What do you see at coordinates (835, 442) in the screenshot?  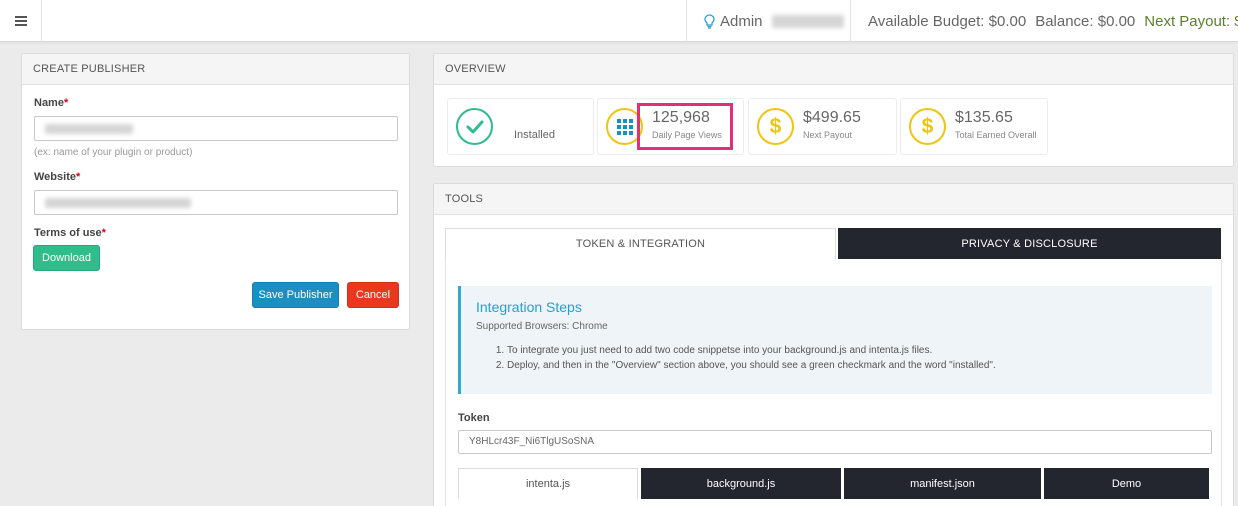 I see `token-field: Y8HLcr43F_Ni6TlgUSoSNA` at bounding box center [835, 442].